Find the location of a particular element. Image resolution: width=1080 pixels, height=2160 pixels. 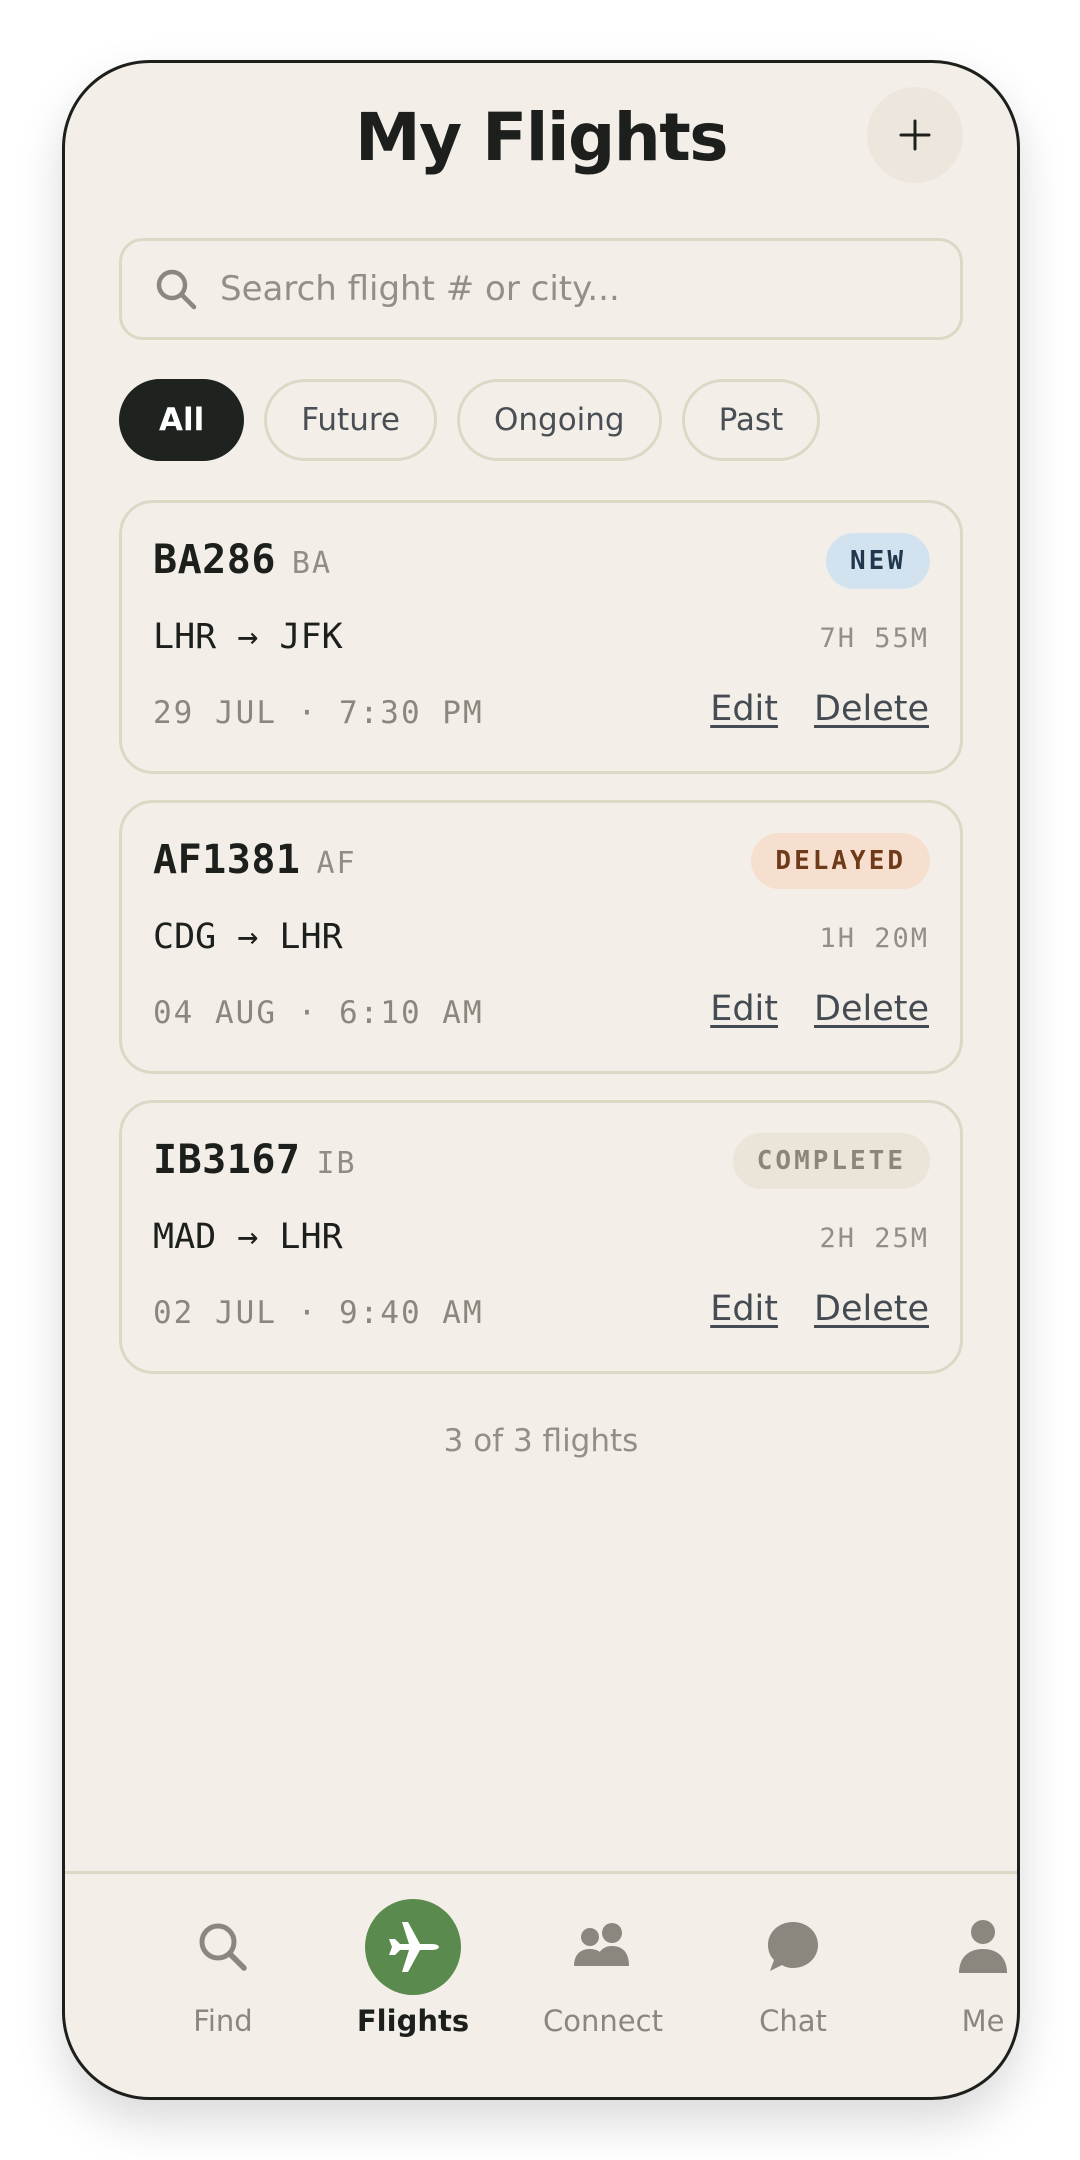

bottom-tab-bar: Find Flights Connect Chat Me is located at coordinates (541, 1984).